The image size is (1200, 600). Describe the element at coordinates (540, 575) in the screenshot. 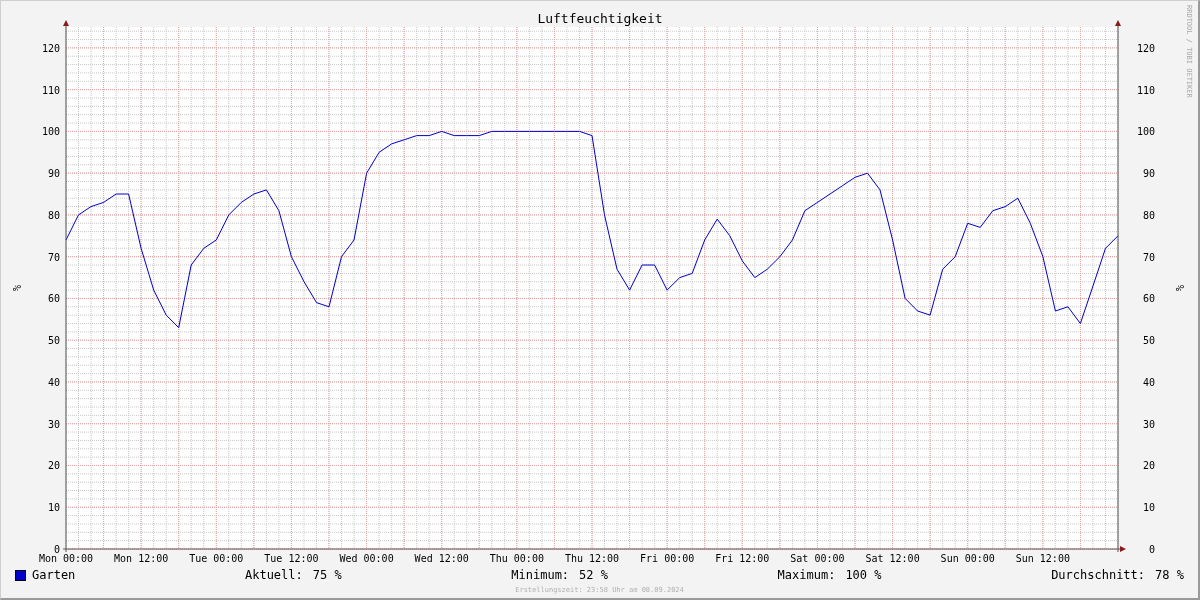

I see `stat-label: Minimum:` at that location.